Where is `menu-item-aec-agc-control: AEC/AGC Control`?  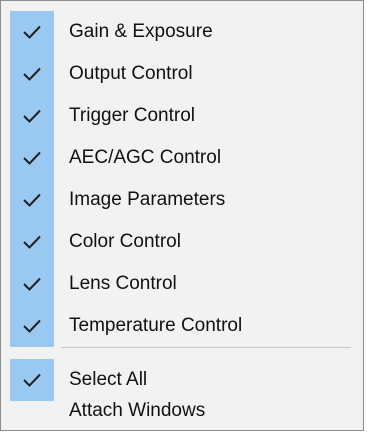
menu-item-aec-agc-control: AEC/AGC Control is located at coordinates (182, 158).